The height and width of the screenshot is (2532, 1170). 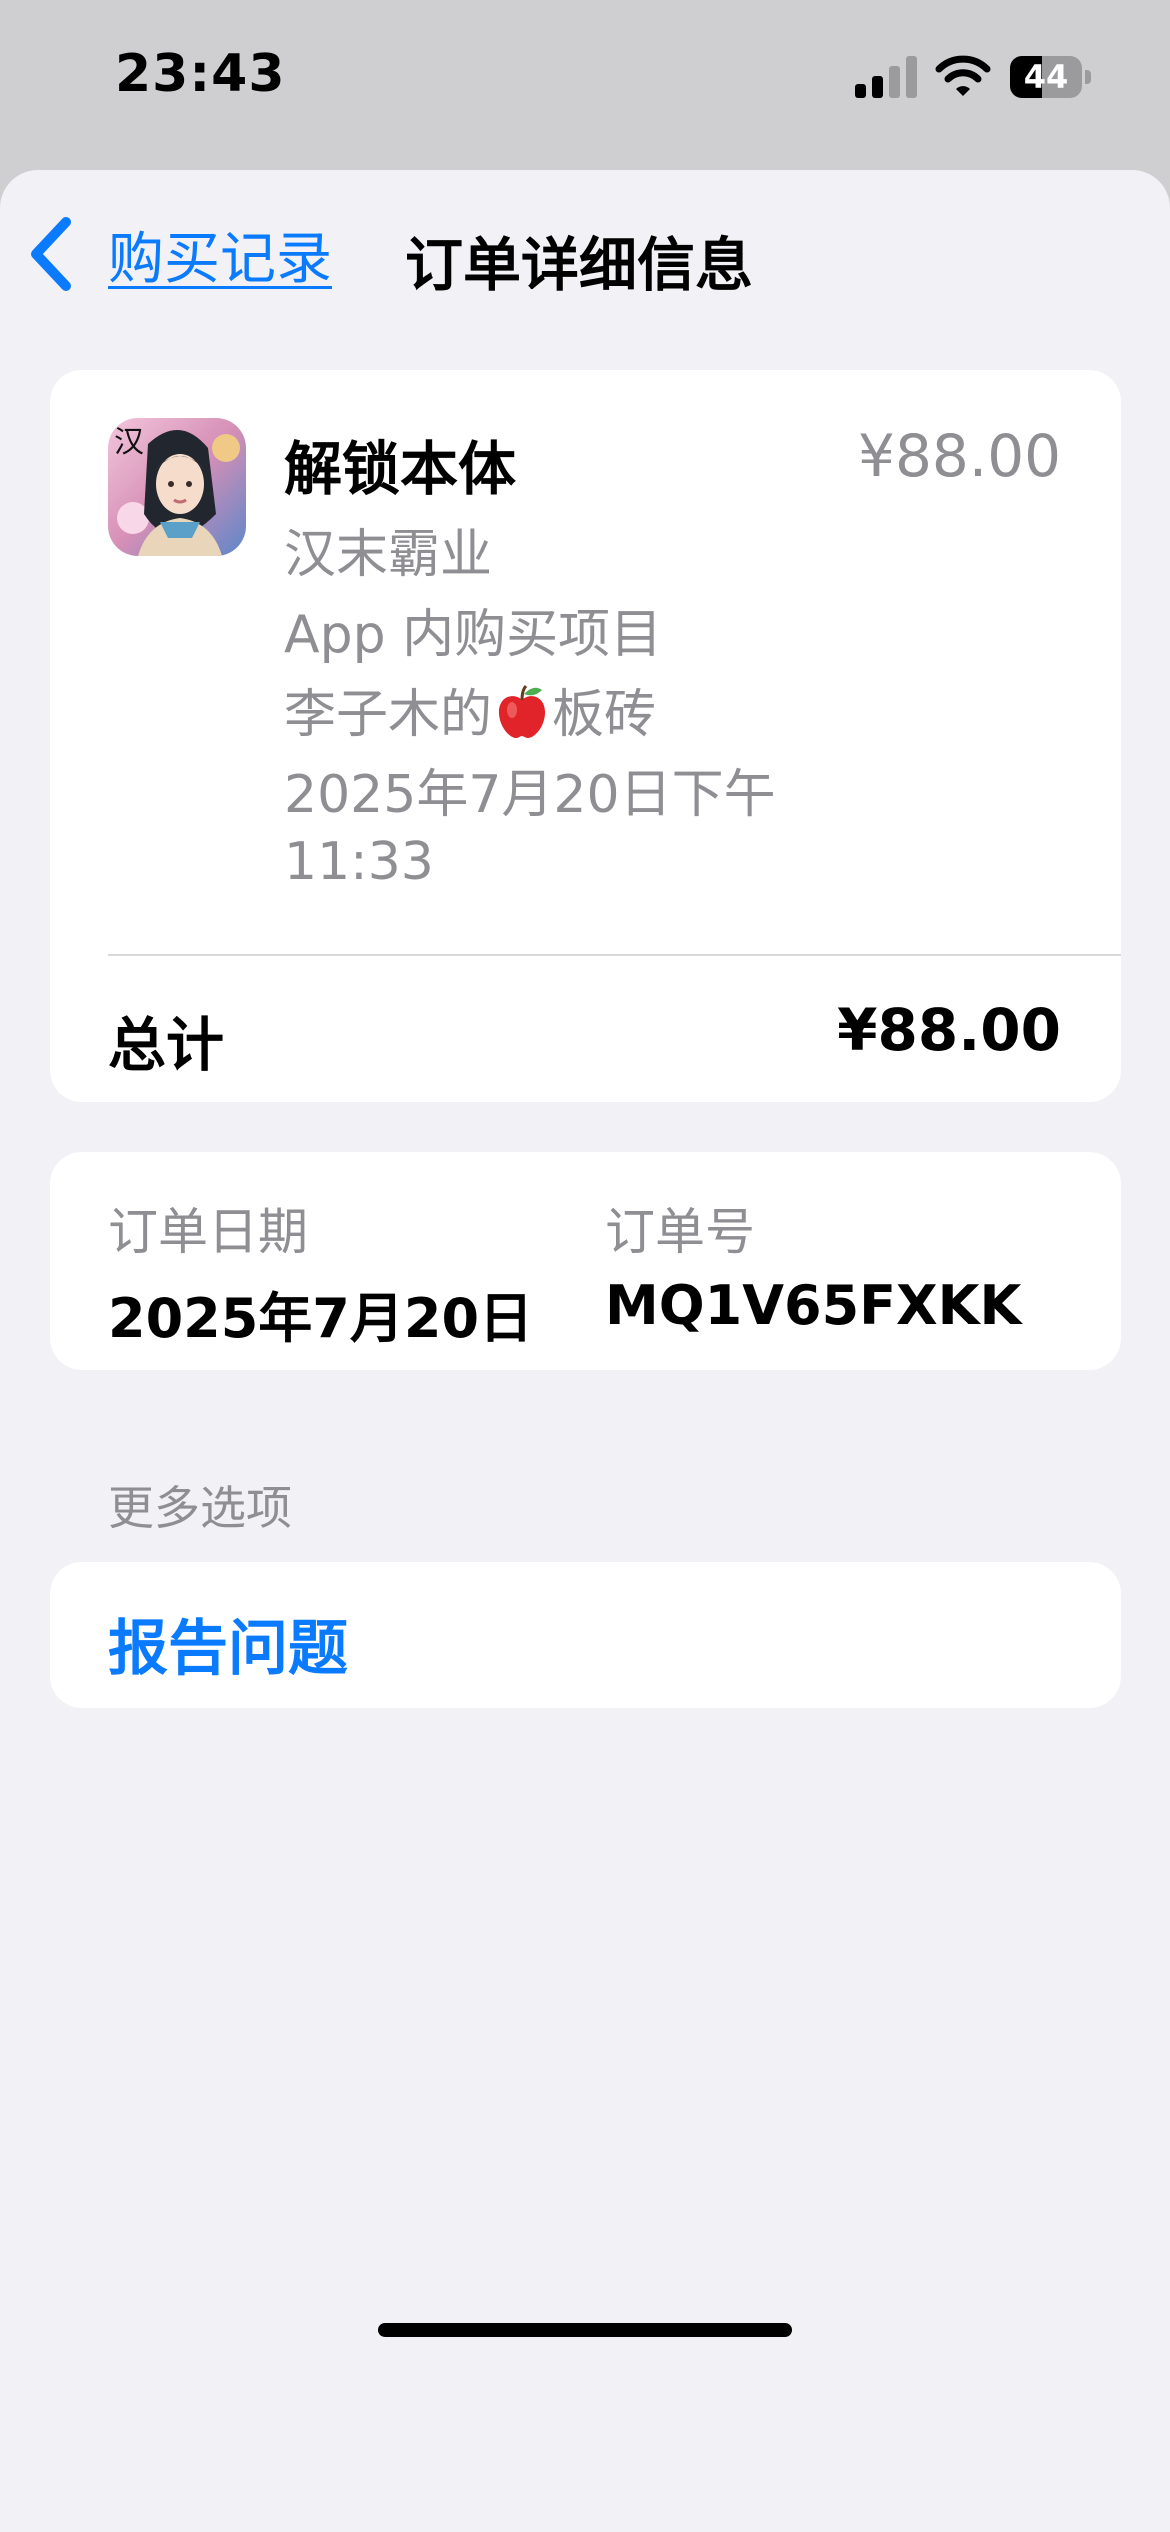 I want to click on app-icon-art: 汉, so click(x=177, y=487).